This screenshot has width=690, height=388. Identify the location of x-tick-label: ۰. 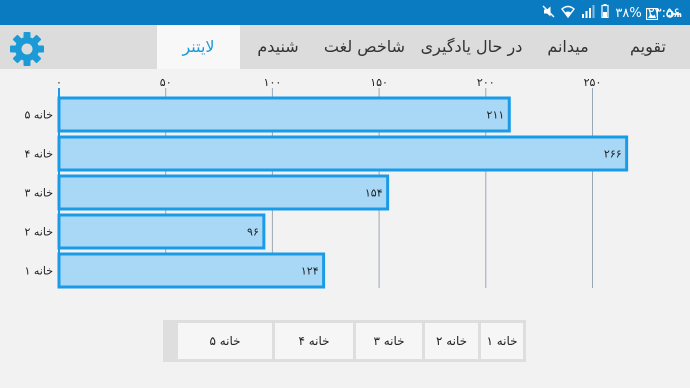
(59, 82).